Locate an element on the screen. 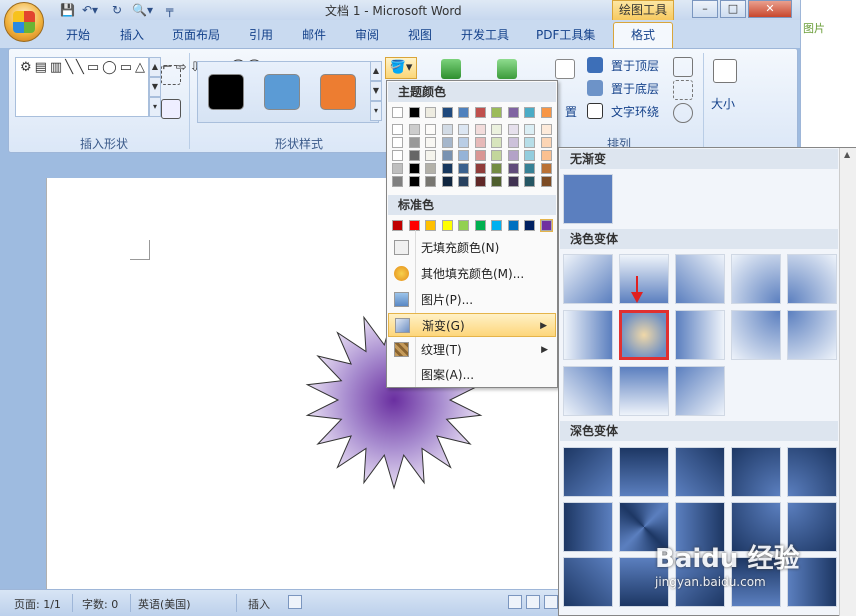 Image resolution: width=856 pixels, height=616 pixels. redo-icon: ↻ is located at coordinates (117, 10).